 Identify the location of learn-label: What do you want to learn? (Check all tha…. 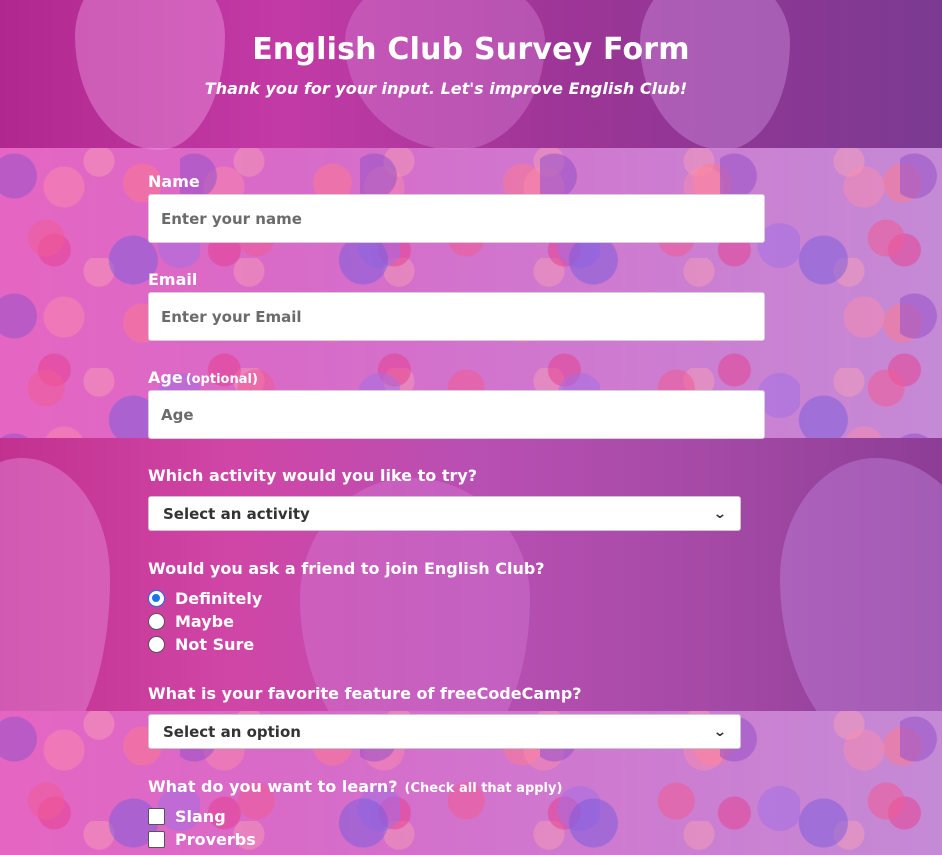
(355, 786).